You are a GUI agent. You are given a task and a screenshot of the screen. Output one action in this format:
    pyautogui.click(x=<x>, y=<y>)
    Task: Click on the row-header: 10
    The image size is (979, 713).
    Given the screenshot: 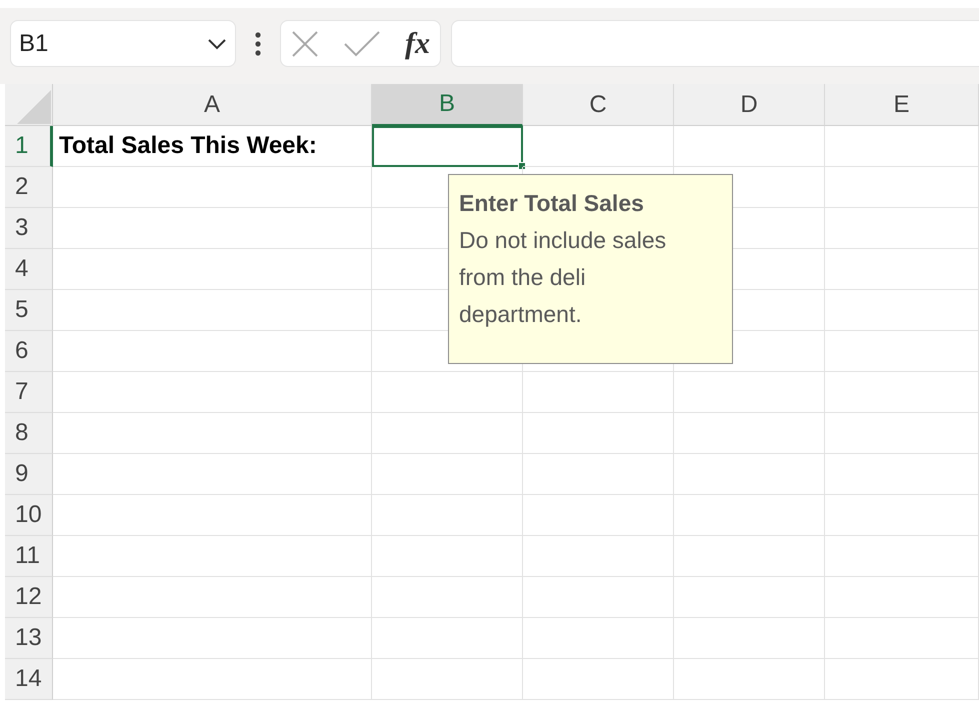 What is the action you would take?
    pyautogui.click(x=29, y=515)
    